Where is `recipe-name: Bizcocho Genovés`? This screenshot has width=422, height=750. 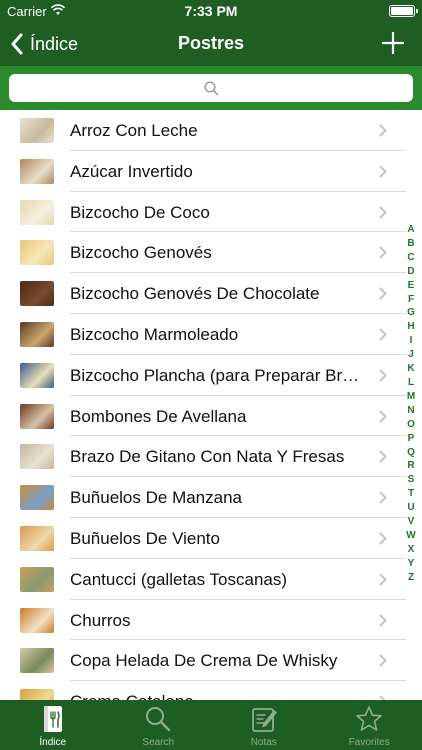
recipe-name: Bizcocho Genovés is located at coordinates (141, 253).